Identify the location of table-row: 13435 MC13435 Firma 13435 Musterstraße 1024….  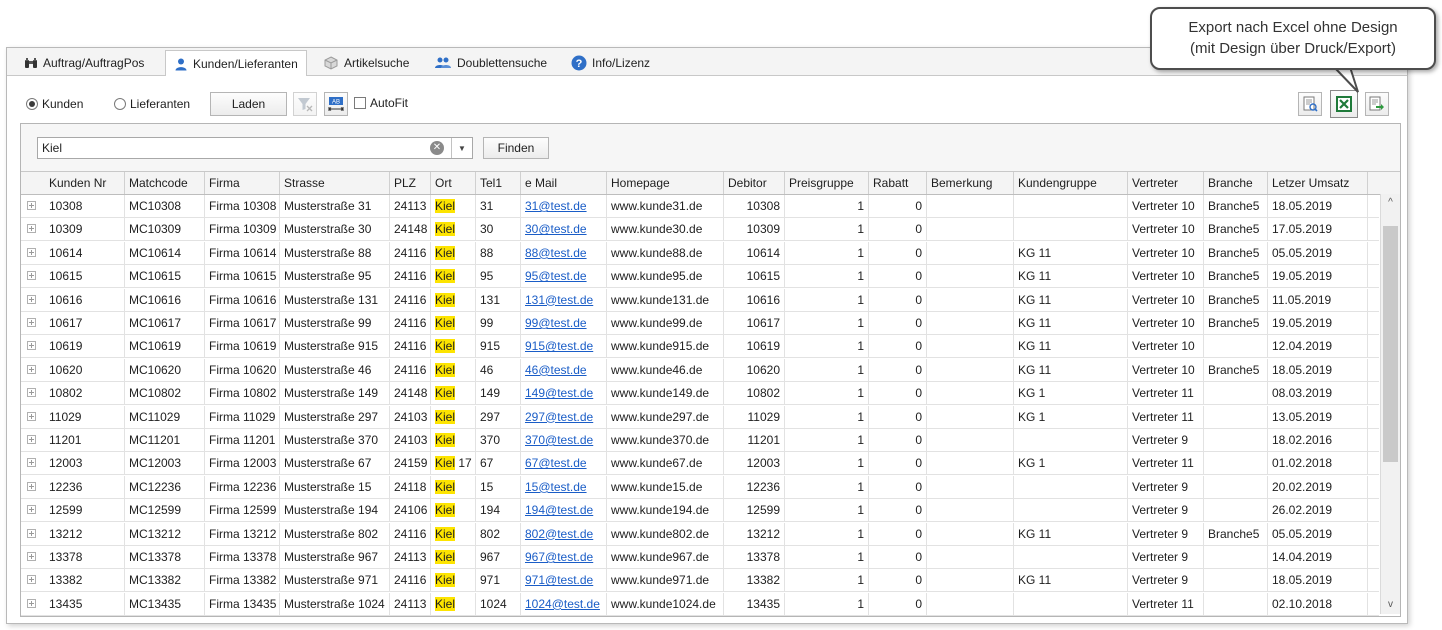
(700, 604).